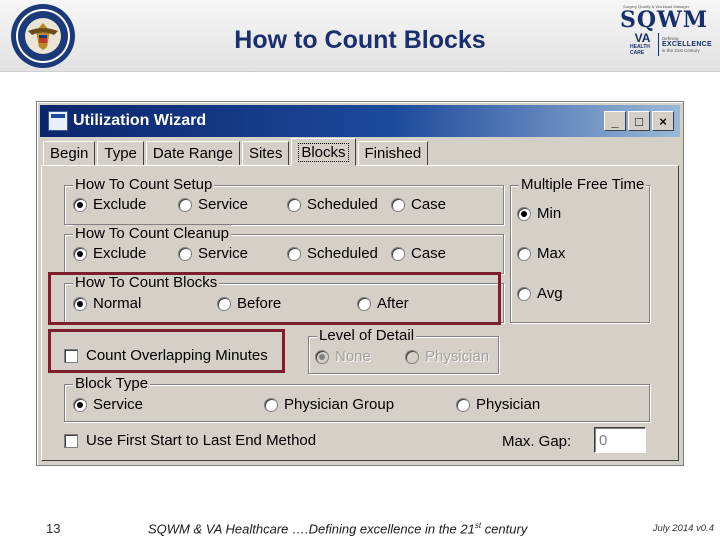 Image resolution: width=720 pixels, height=540 pixels. I want to click on cleanup-exclude-radio: Exclude, so click(109, 253).